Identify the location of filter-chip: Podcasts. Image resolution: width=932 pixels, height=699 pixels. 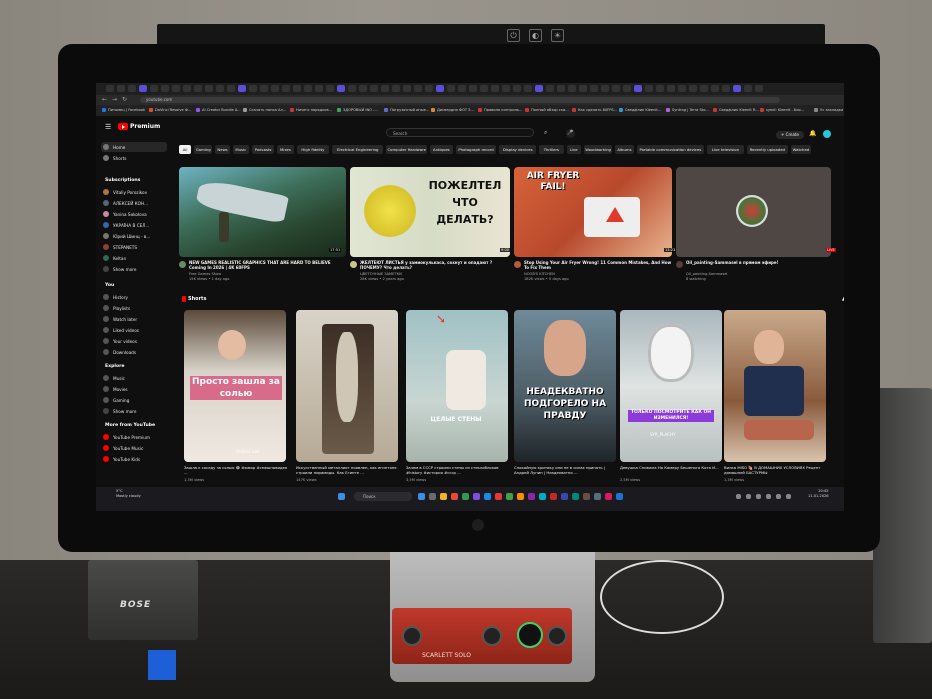
(263, 149).